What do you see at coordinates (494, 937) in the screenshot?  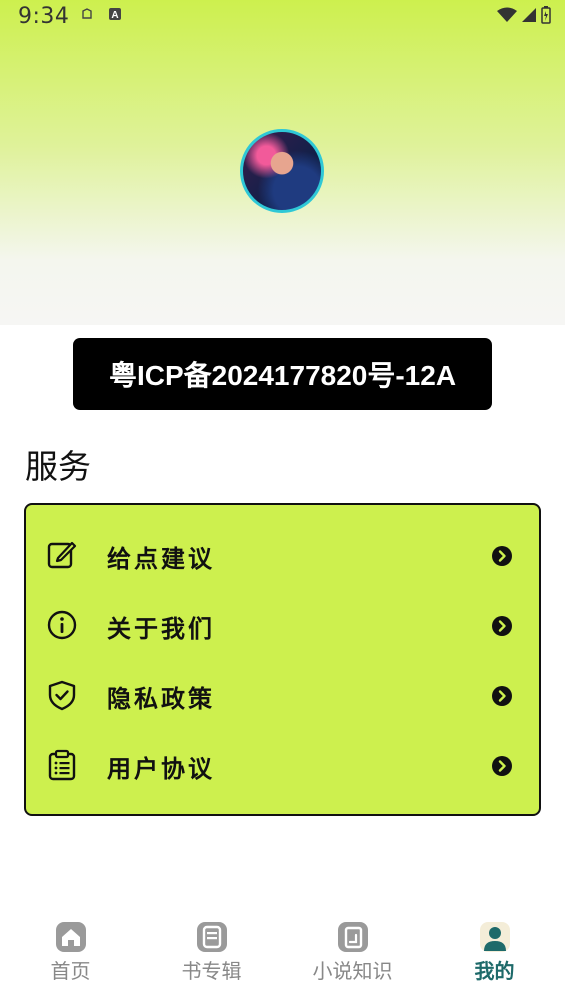 I see `user-icon` at bounding box center [494, 937].